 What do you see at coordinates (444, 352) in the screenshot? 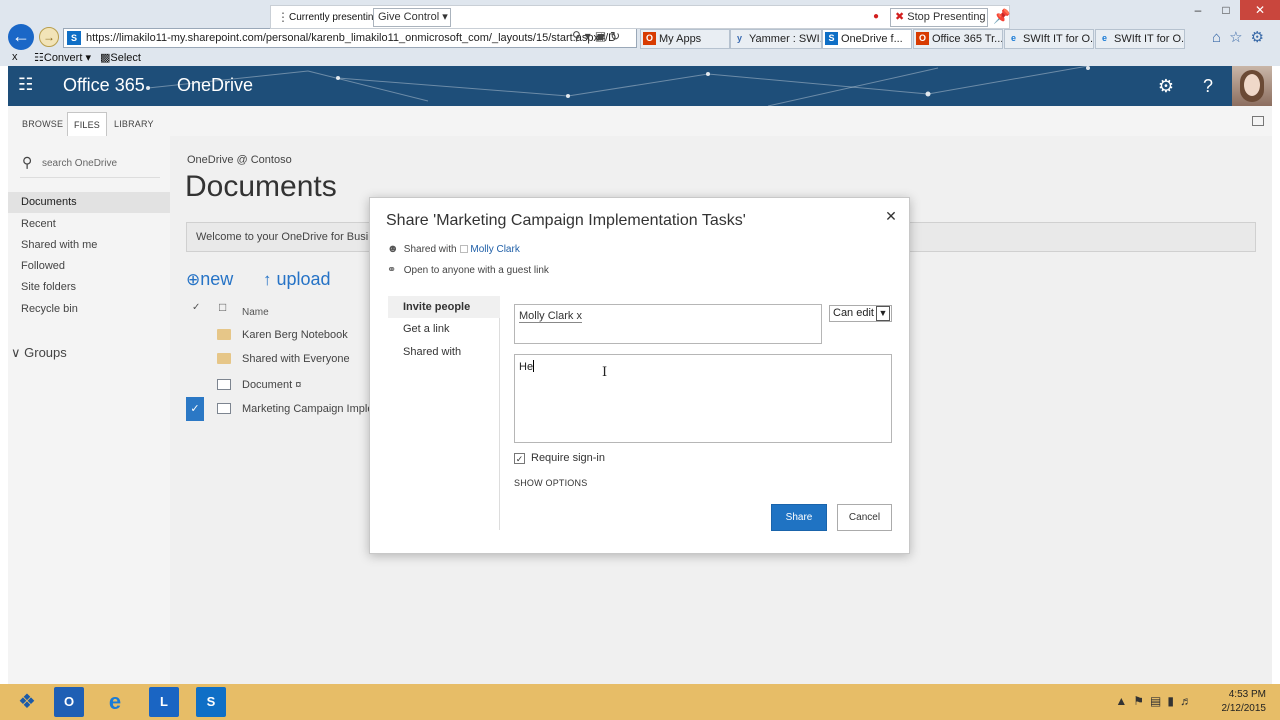
I see `tab-shared-with: Shared with` at bounding box center [444, 352].